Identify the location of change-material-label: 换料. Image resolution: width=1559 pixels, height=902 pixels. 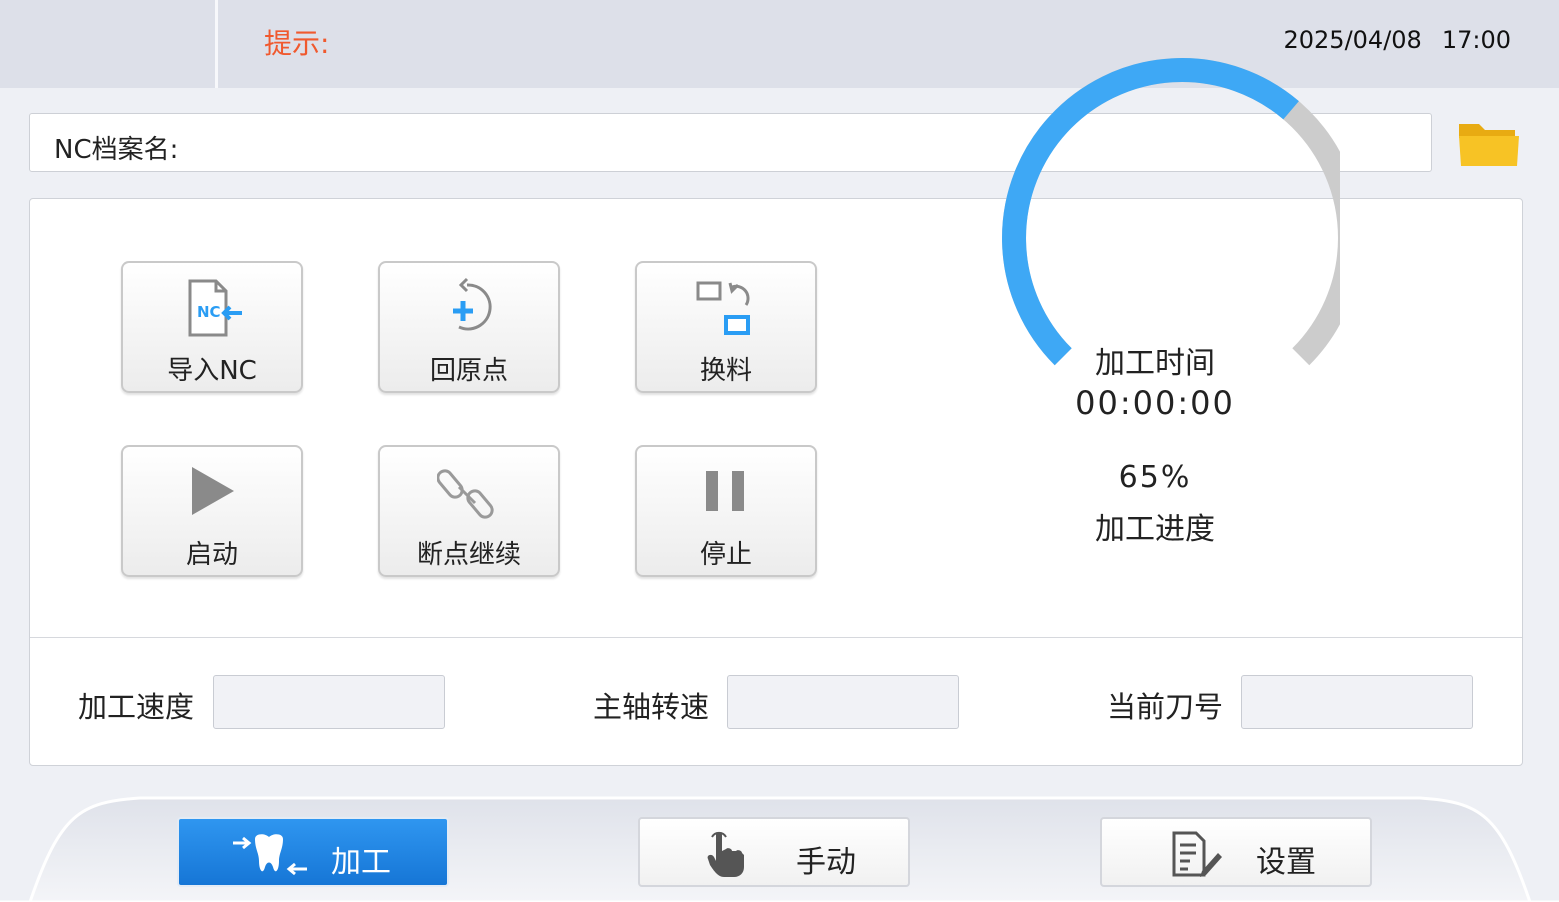
(725, 371).